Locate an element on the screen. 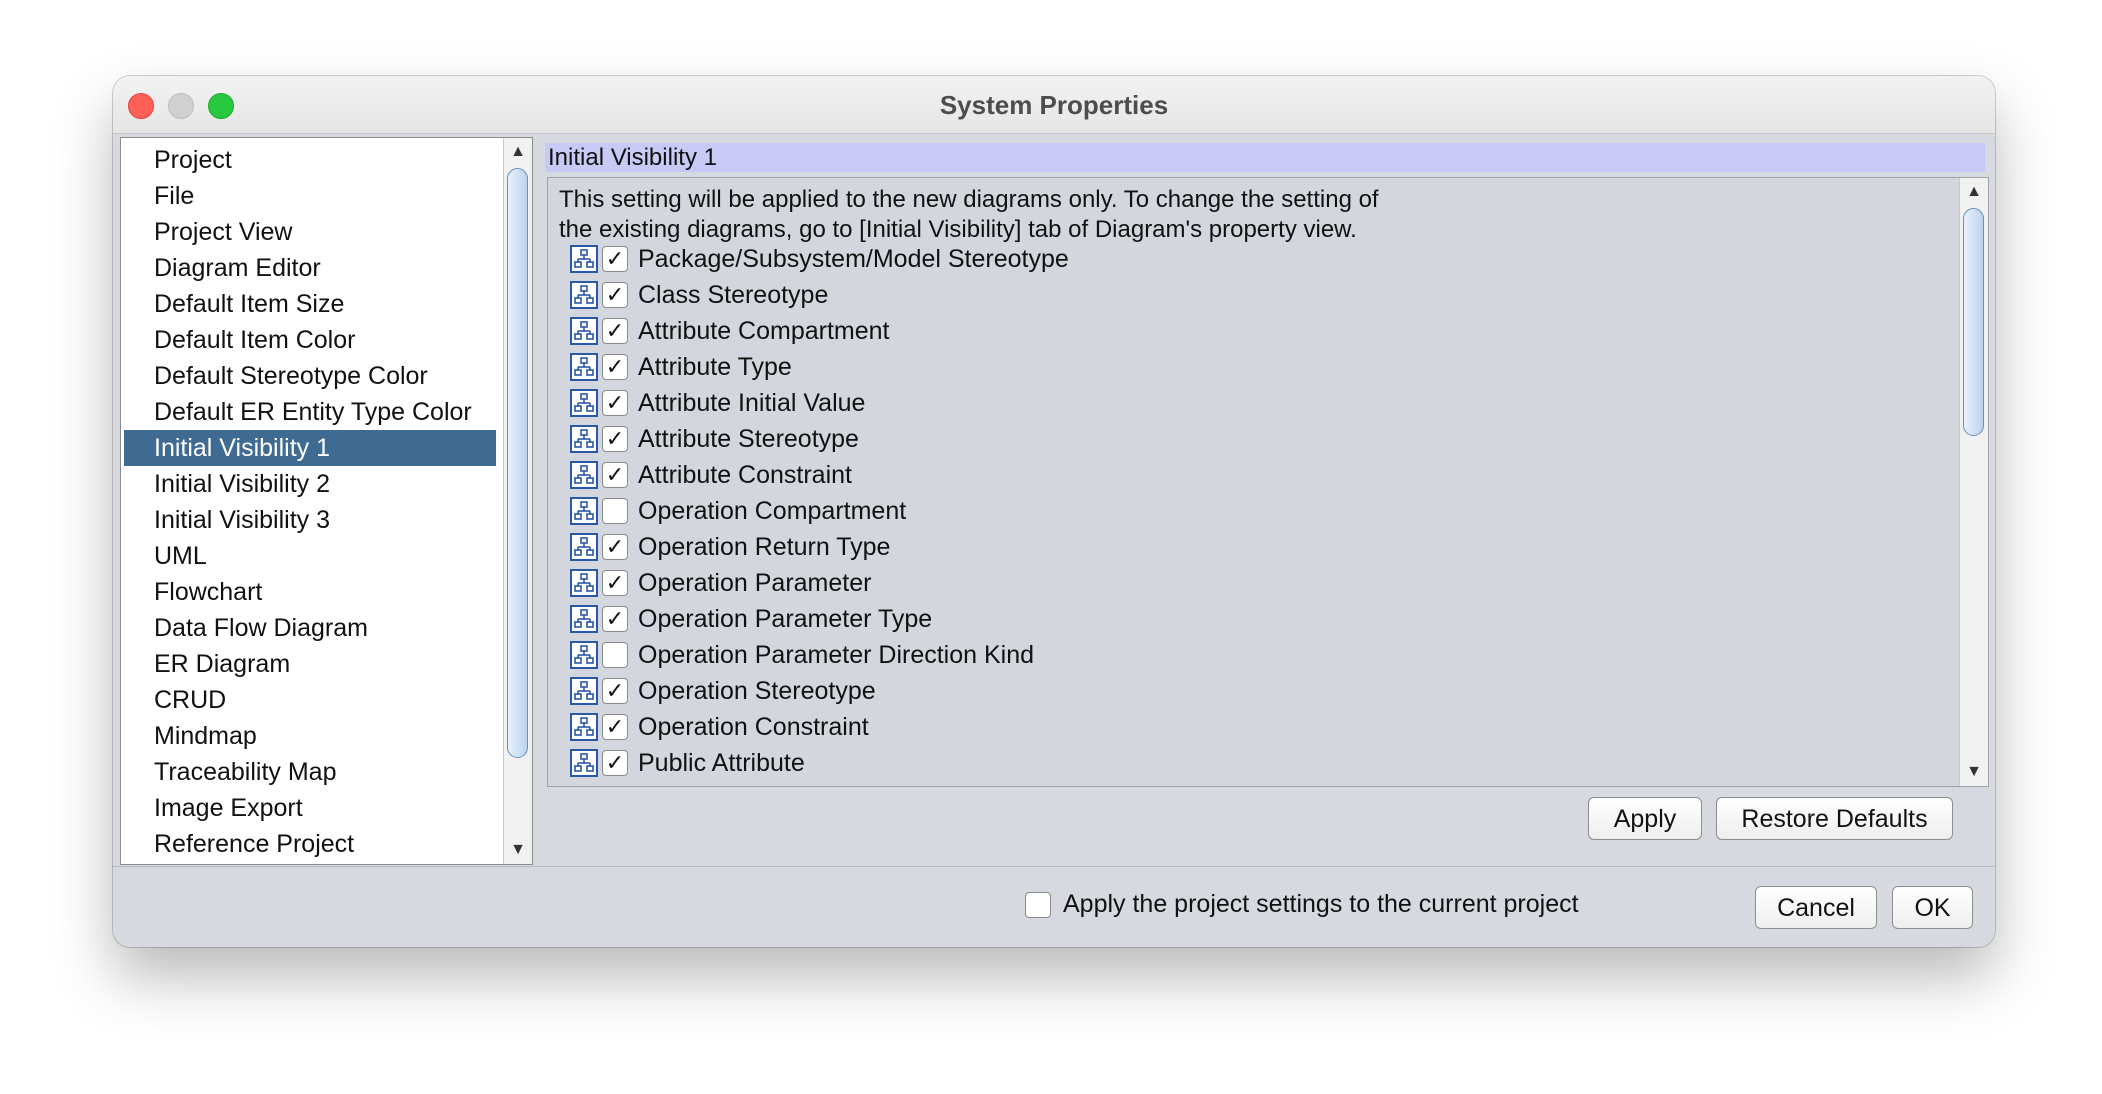 The width and height of the screenshot is (2102, 1094). category-item: Default Item Color is located at coordinates (310, 340).